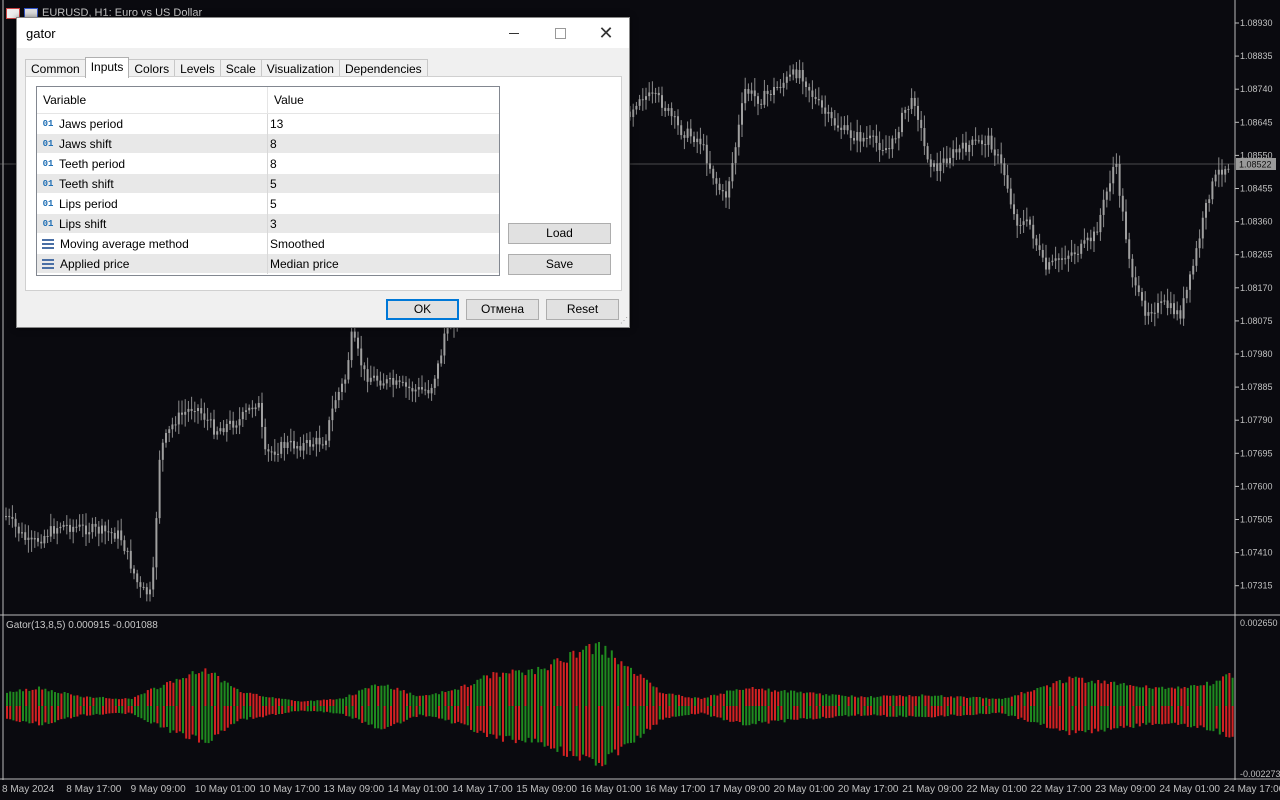 This screenshot has height=800, width=1280. What do you see at coordinates (300, 68) in the screenshot?
I see `tab-visualization: Visualization` at bounding box center [300, 68].